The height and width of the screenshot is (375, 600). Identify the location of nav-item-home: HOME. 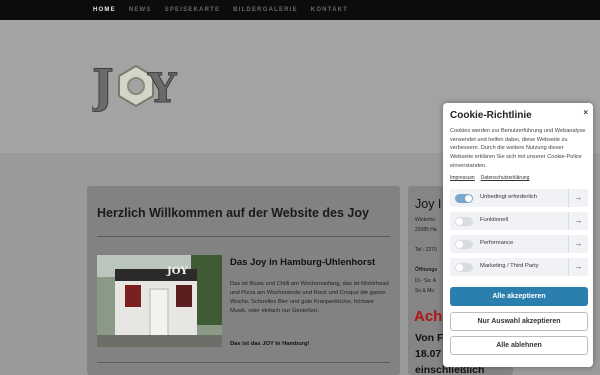
(104, 10).